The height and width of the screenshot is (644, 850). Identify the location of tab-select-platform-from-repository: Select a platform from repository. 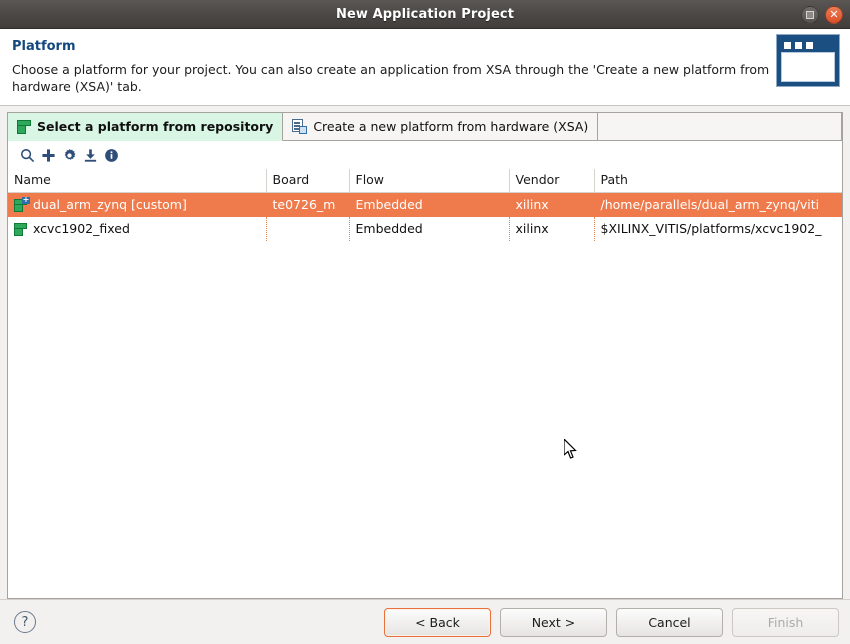
(146, 127).